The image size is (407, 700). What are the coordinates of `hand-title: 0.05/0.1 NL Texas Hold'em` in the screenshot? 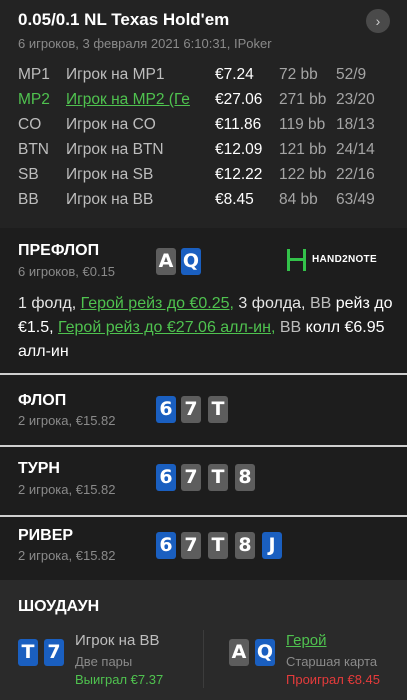 It's located at (124, 19).